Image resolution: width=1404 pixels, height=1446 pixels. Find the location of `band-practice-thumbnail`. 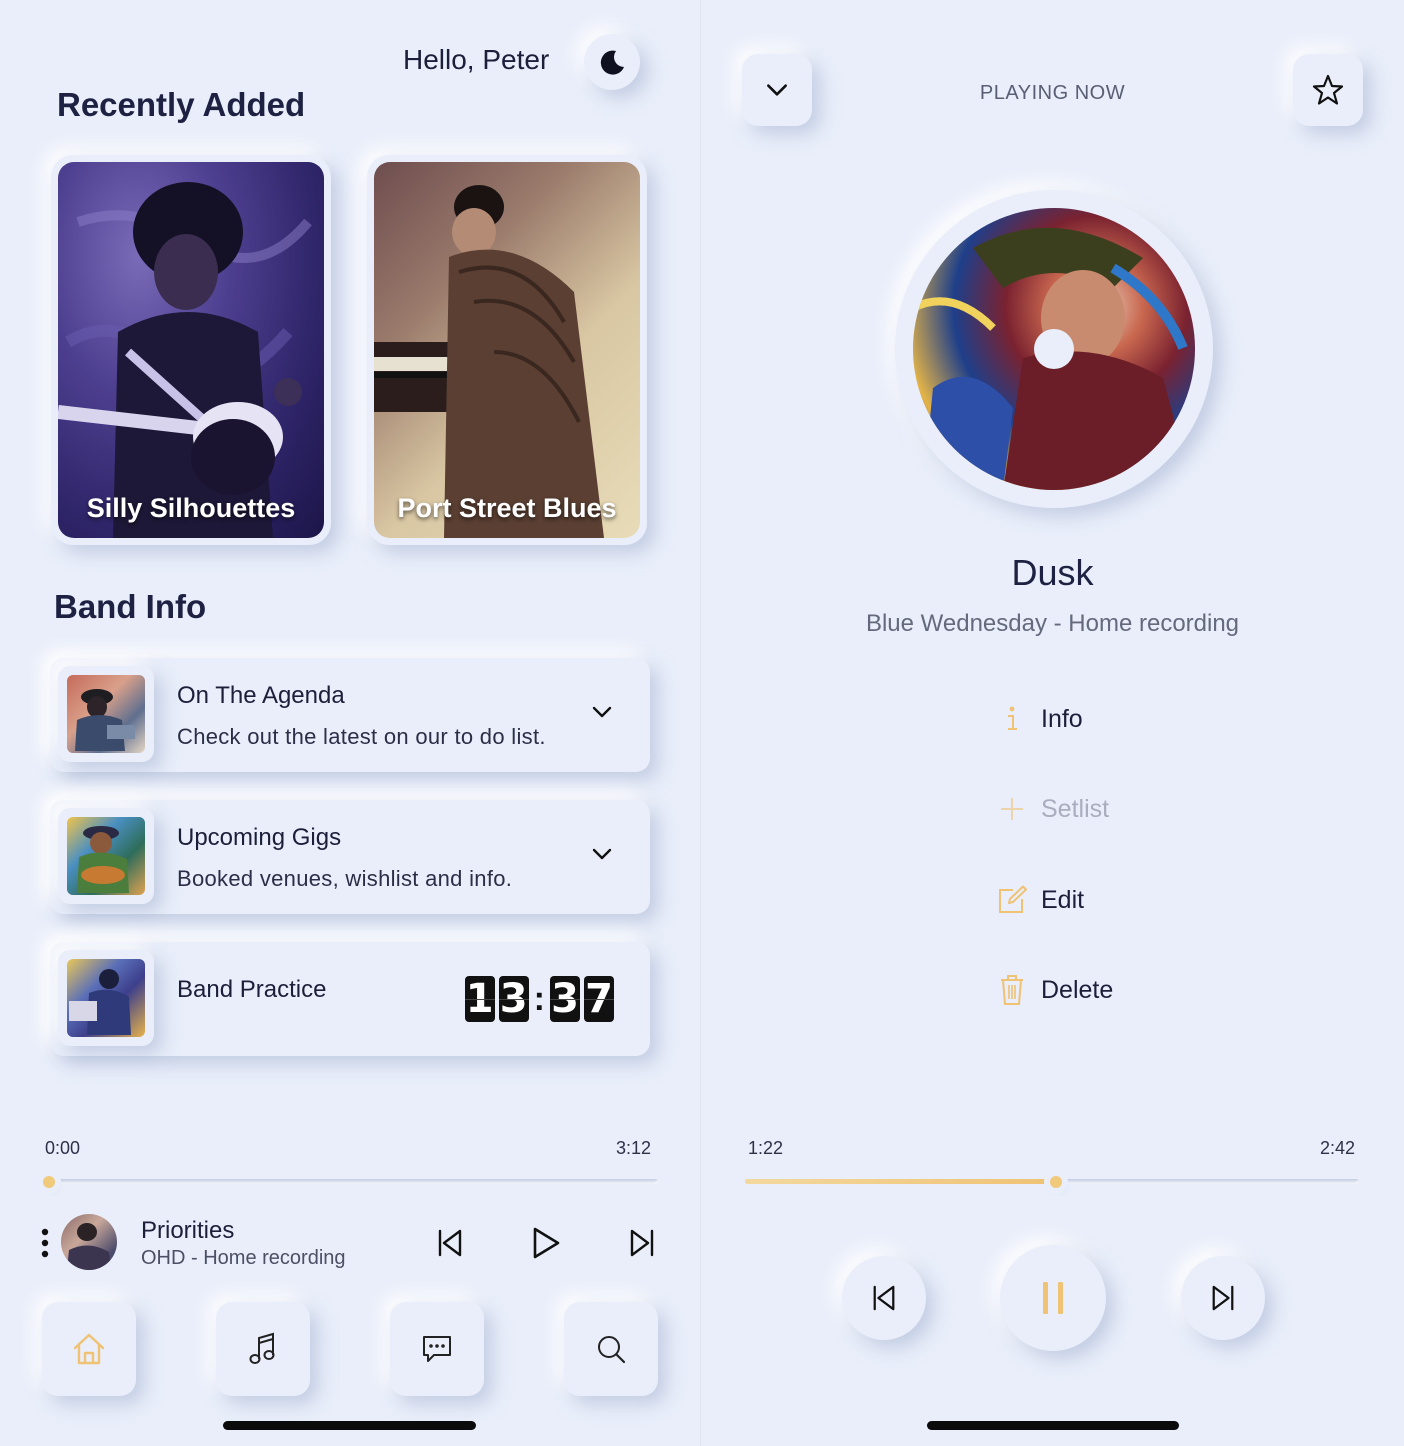

band-practice-thumbnail is located at coordinates (106, 998).